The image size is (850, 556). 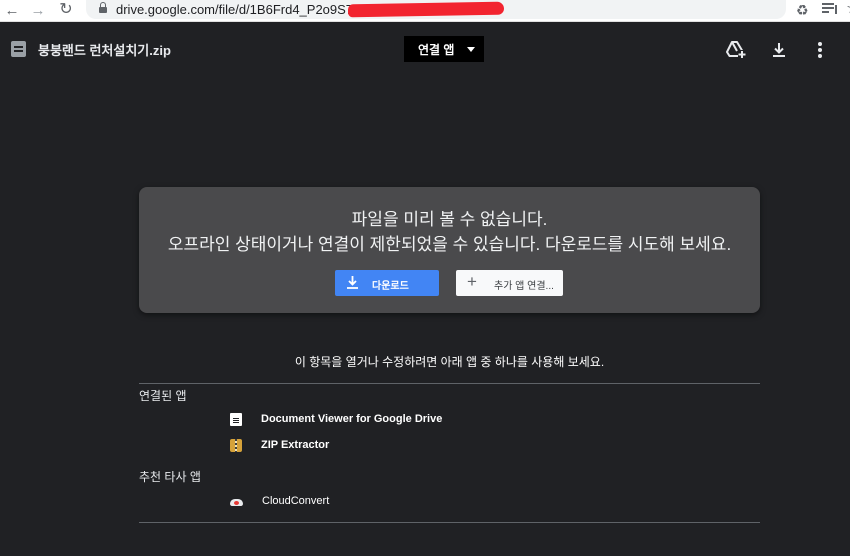 I want to click on more-vert-icon, so click(x=820, y=50).